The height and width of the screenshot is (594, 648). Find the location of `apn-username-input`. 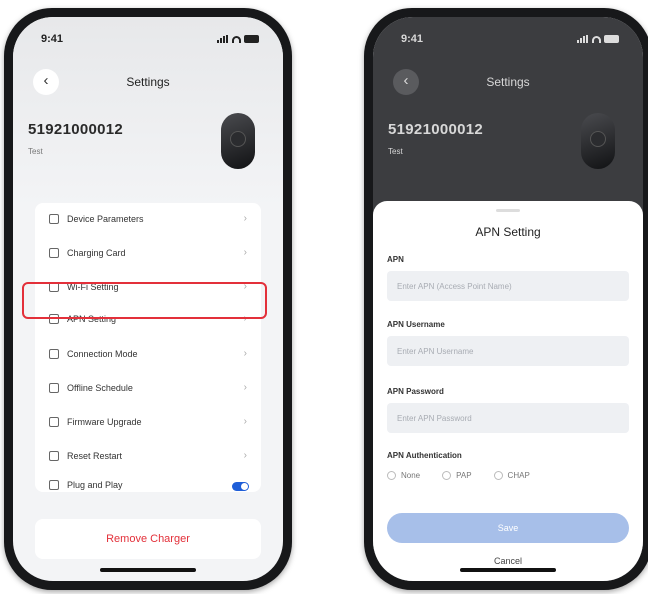

apn-username-input is located at coordinates (508, 351).